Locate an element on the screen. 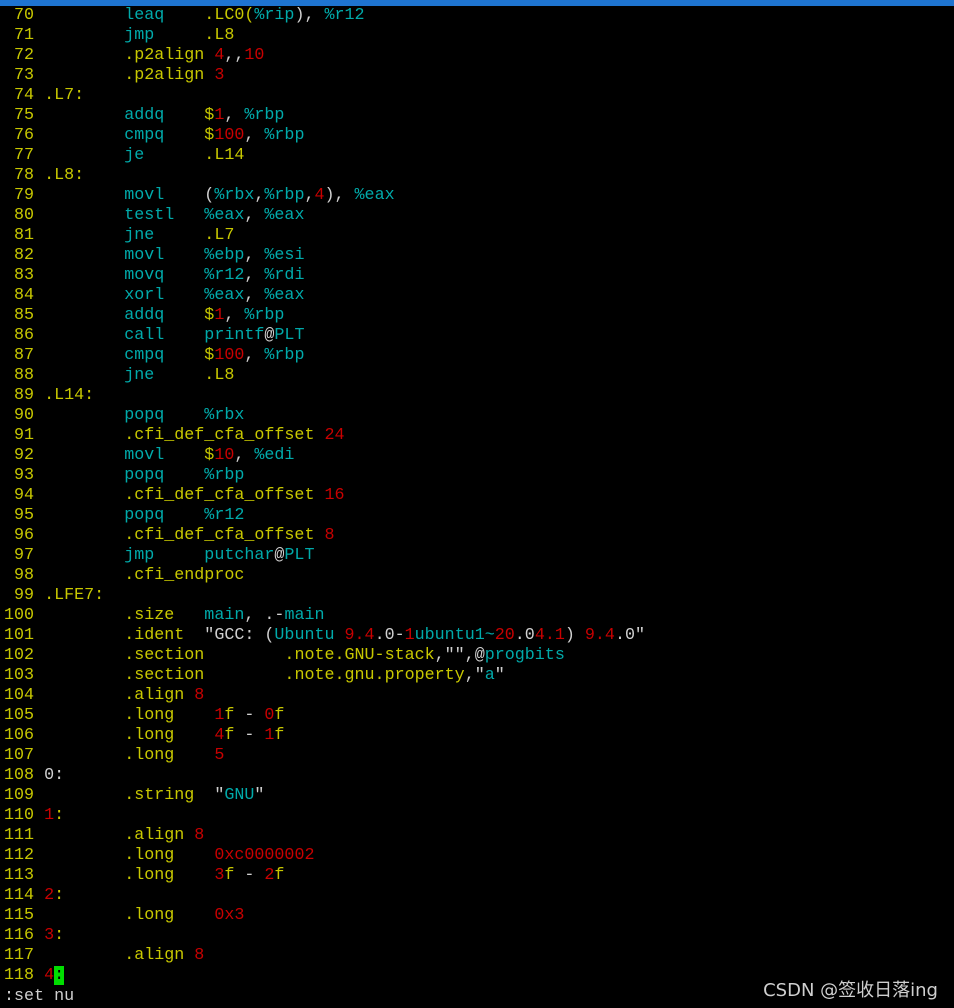 This screenshot has width=954, height=1008. code-line: 88 jne .L8 is located at coordinates (324, 376).